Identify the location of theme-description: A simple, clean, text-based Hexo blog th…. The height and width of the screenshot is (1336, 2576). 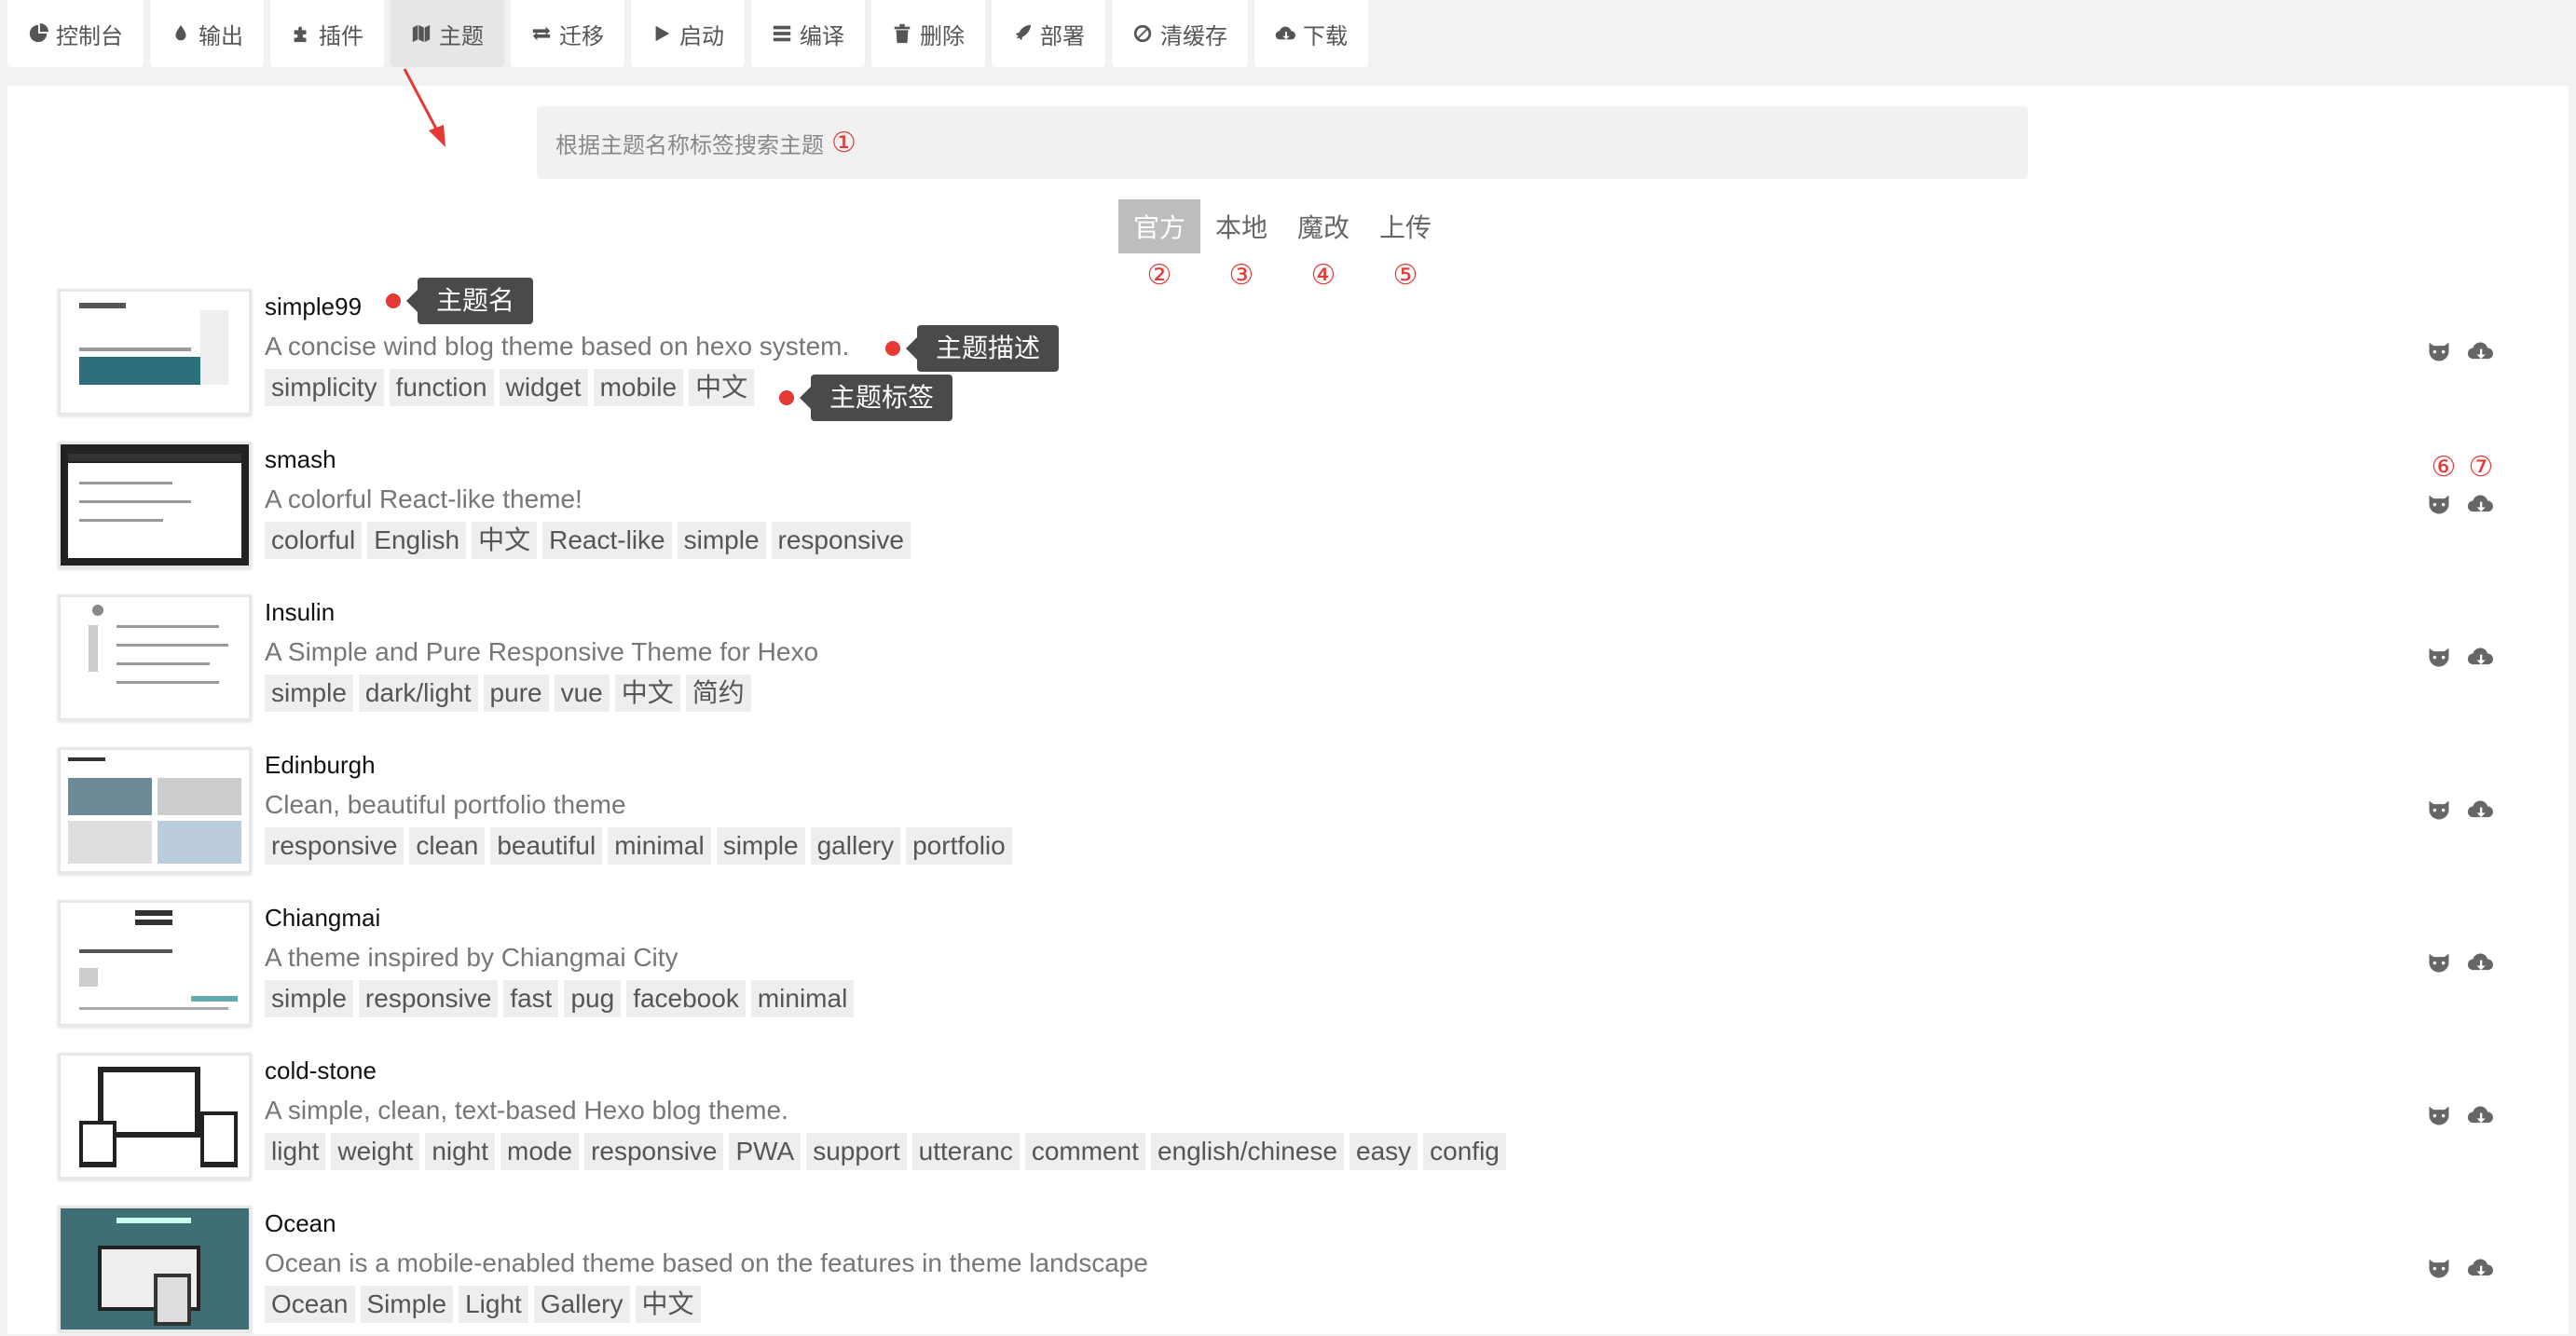
(526, 1110).